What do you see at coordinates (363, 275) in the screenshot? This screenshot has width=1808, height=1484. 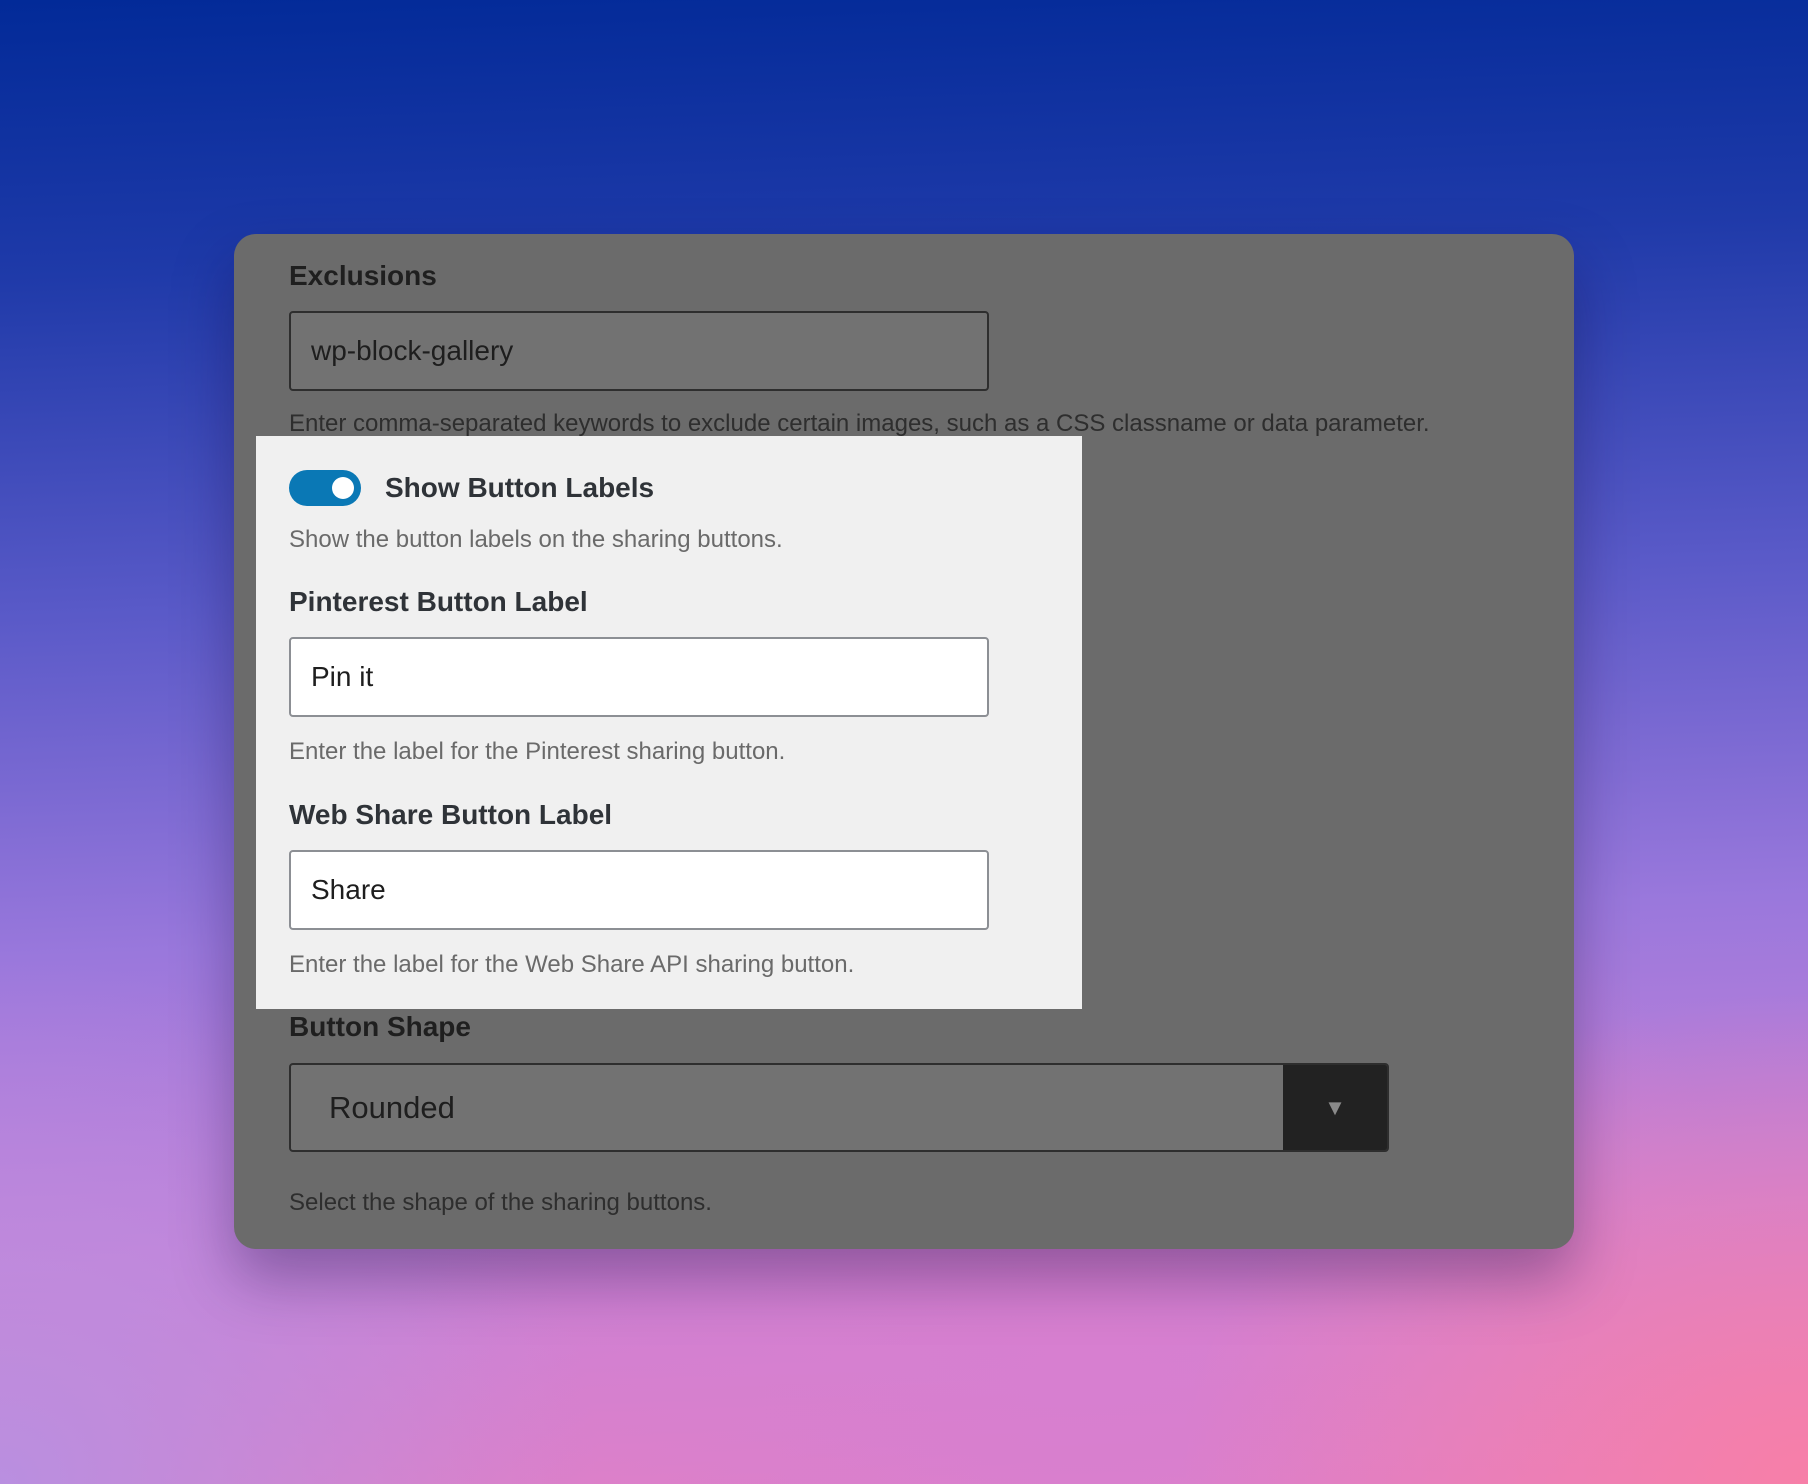 I see `exclusions-label: Exclusions` at bounding box center [363, 275].